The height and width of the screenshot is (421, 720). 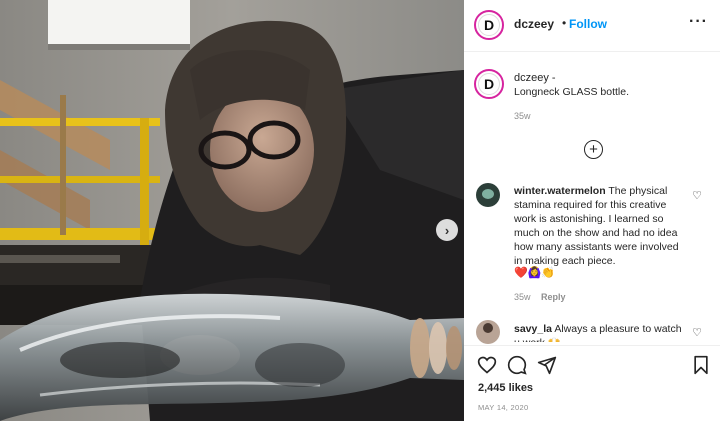 What do you see at coordinates (553, 297) in the screenshot?
I see `reply-button: Reply` at bounding box center [553, 297].